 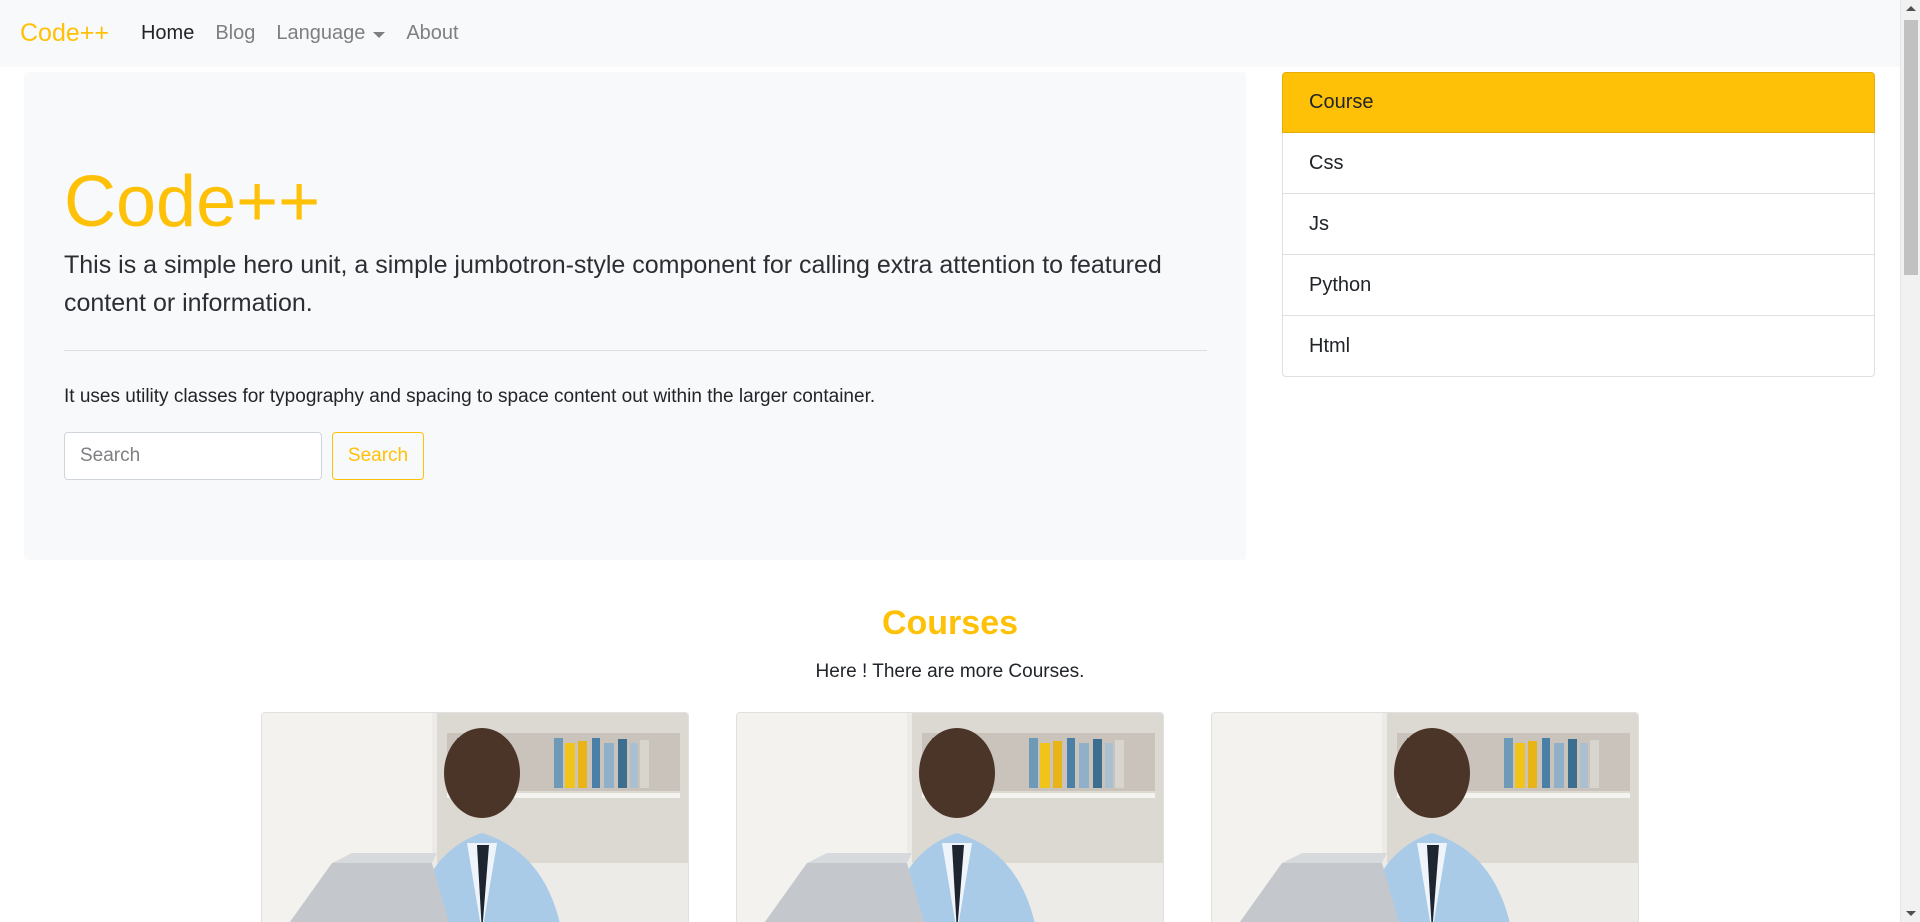 I want to click on navbar: Code++ Home Blog Language About, so click(x=950, y=33).